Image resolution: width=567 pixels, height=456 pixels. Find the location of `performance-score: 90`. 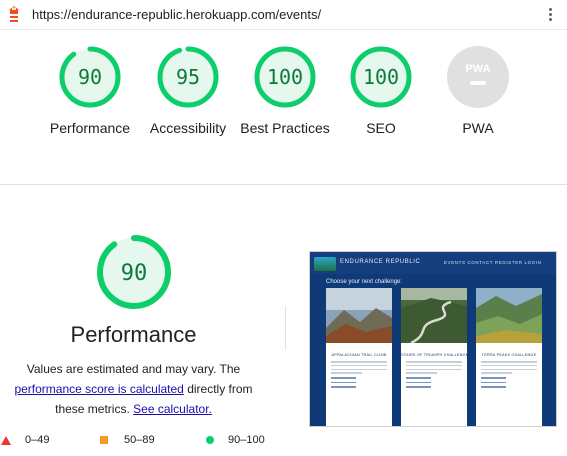

performance-score: 90 is located at coordinates (134, 273).